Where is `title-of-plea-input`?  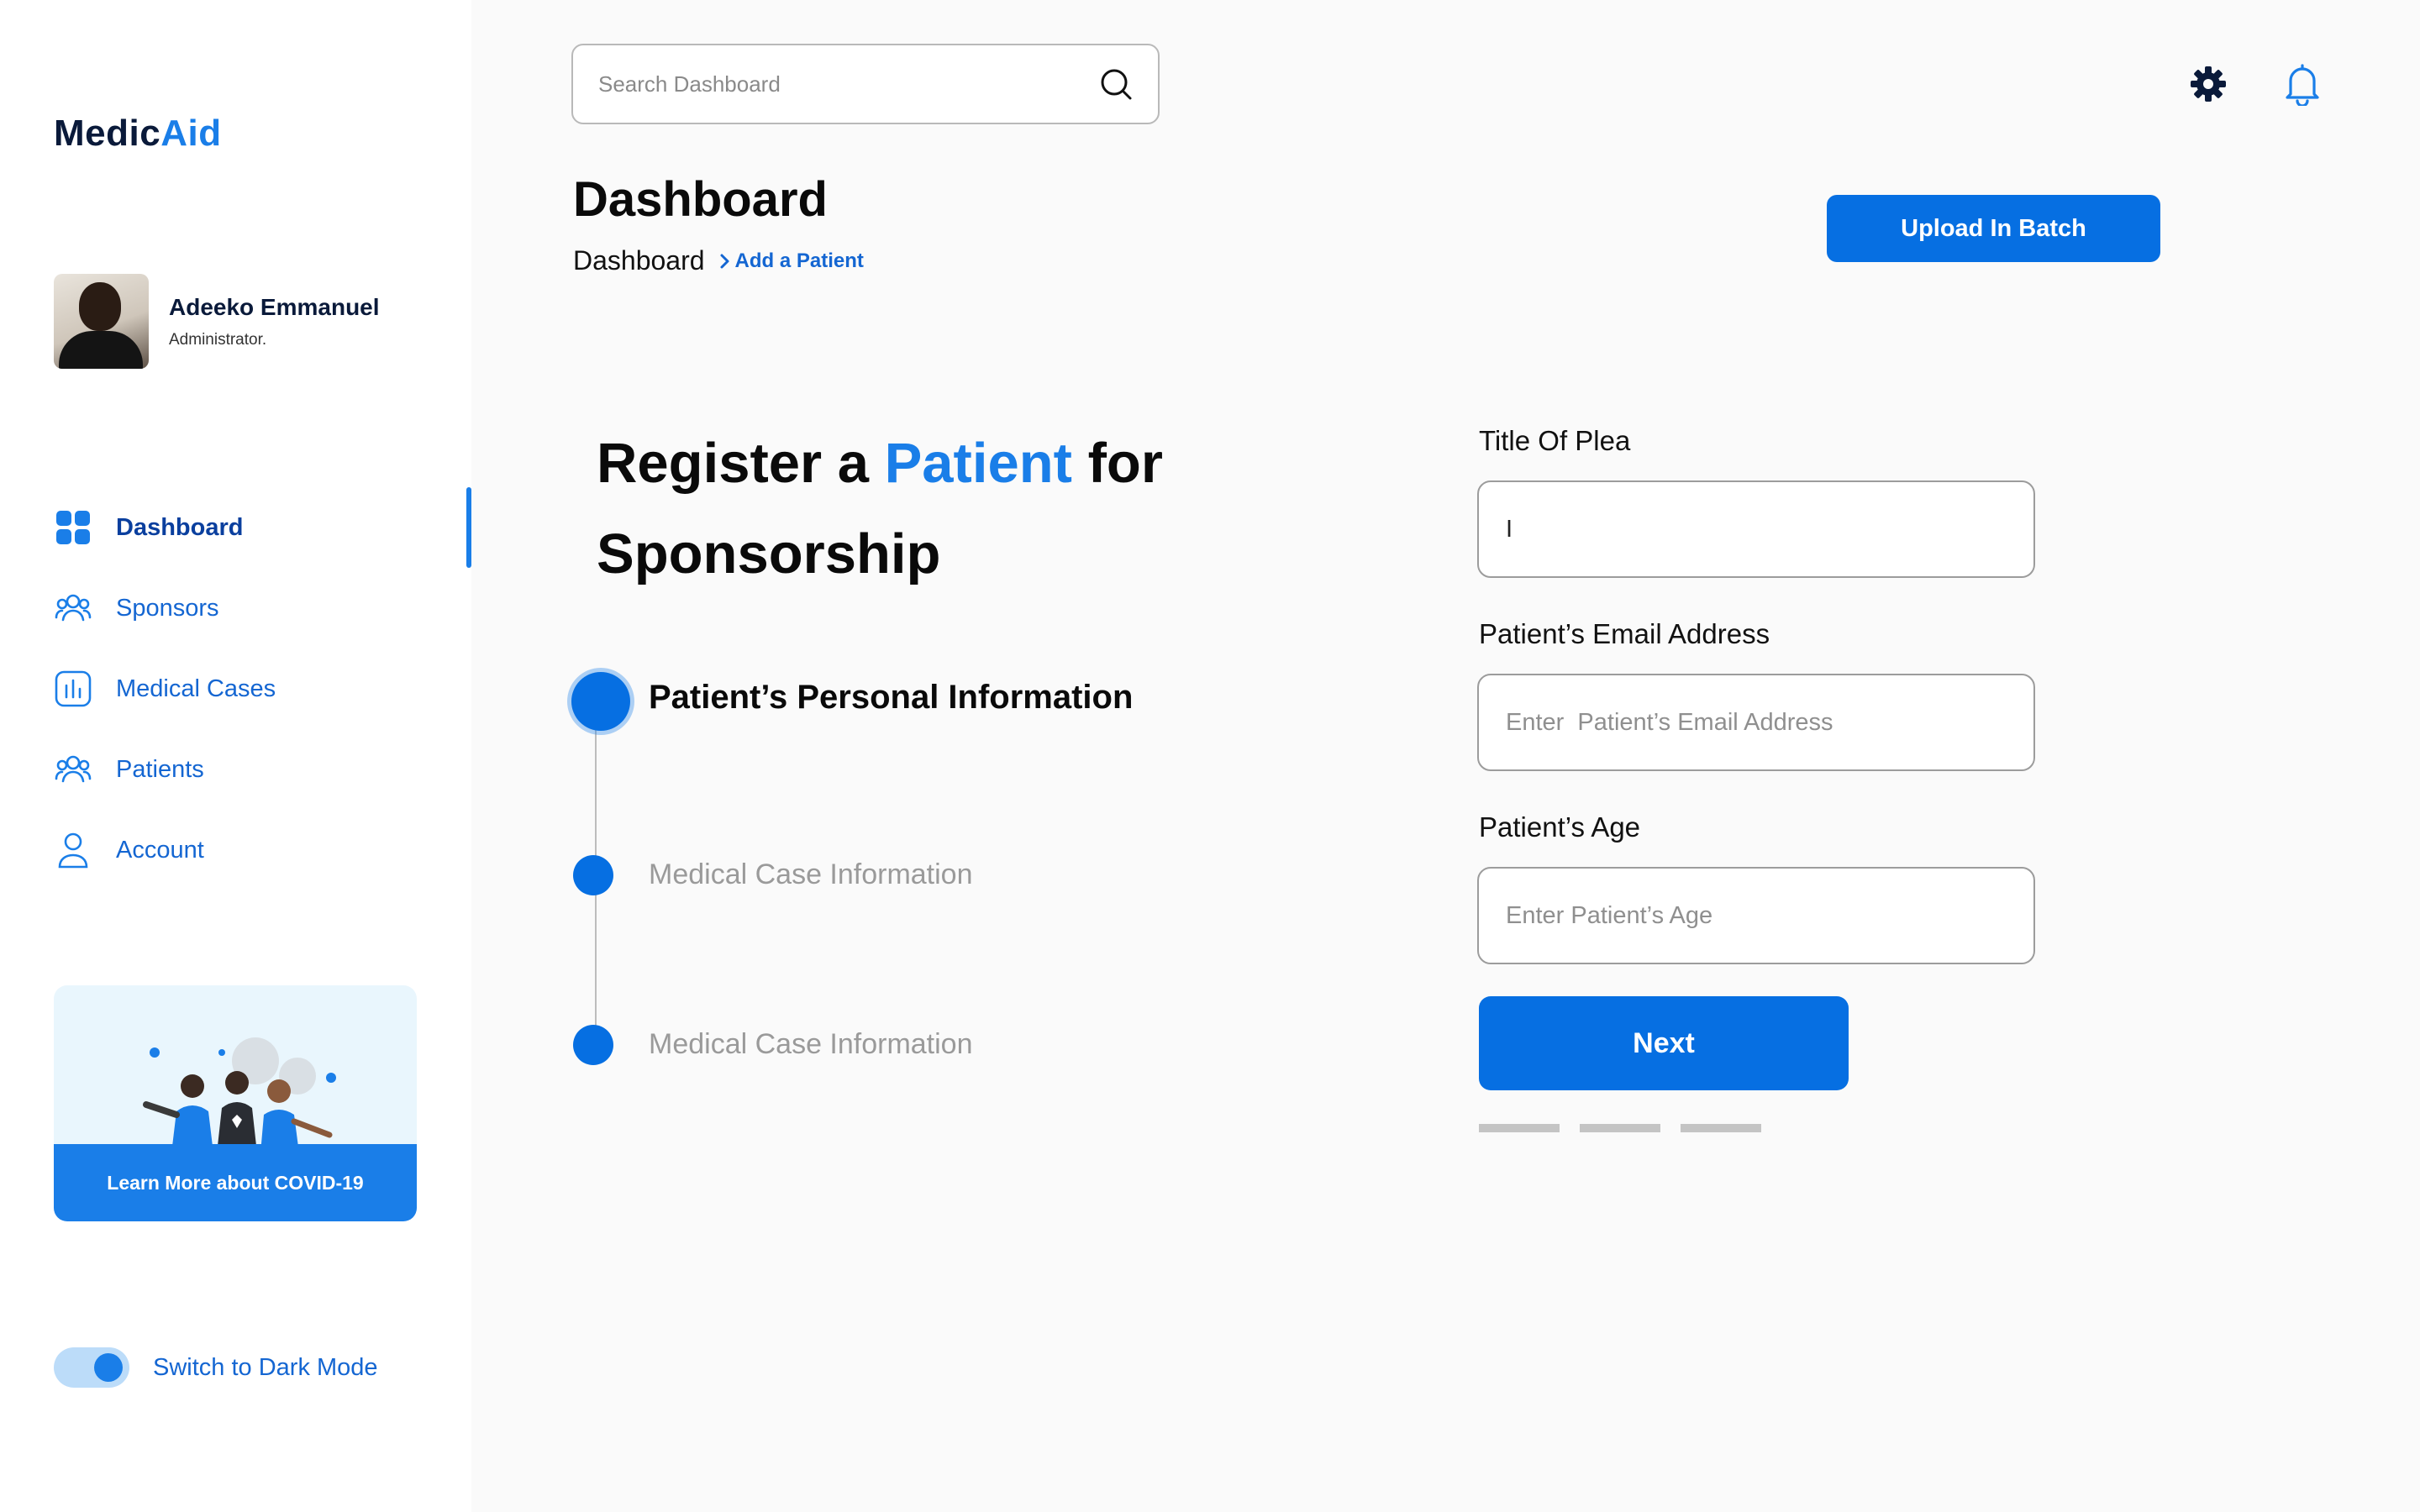
title-of-plea-input is located at coordinates (1756, 529).